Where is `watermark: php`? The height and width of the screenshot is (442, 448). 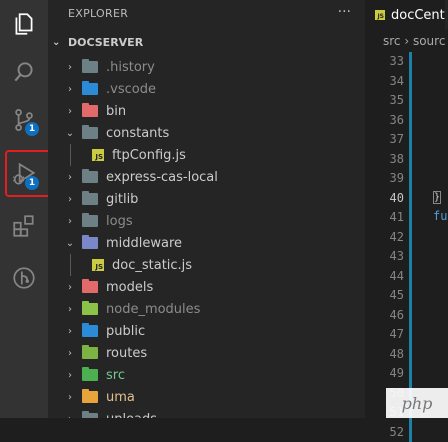
watermark: php is located at coordinates (417, 403).